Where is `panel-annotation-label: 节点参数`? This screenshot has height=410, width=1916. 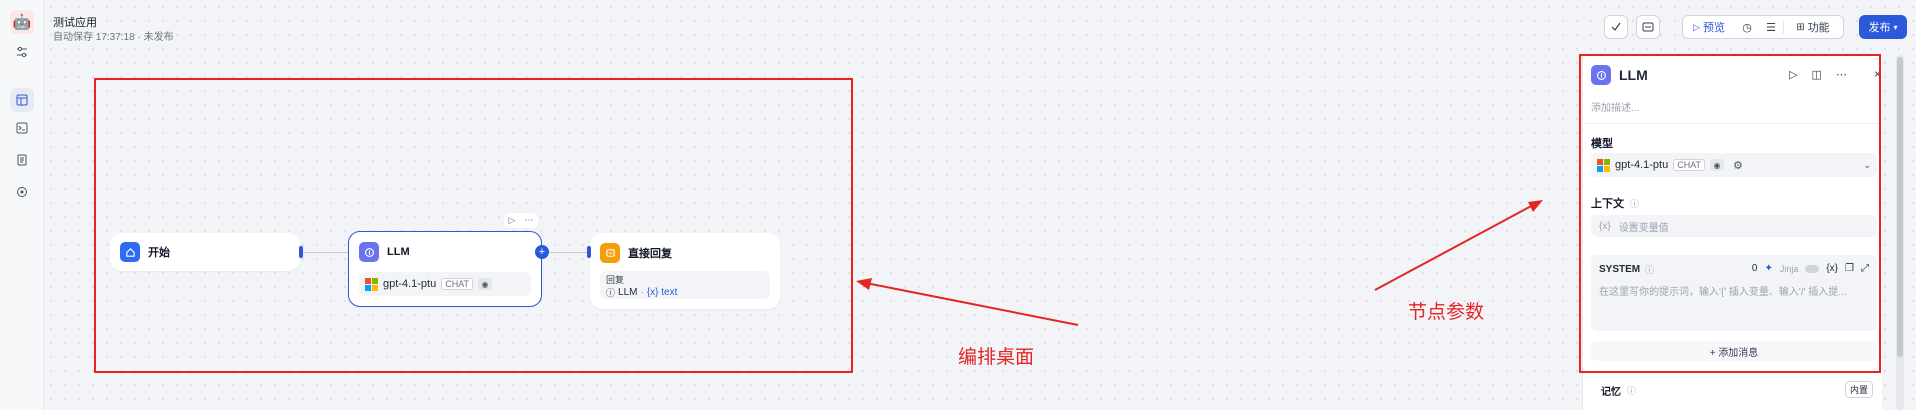
panel-annotation-label: 节点参数 is located at coordinates (1446, 312).